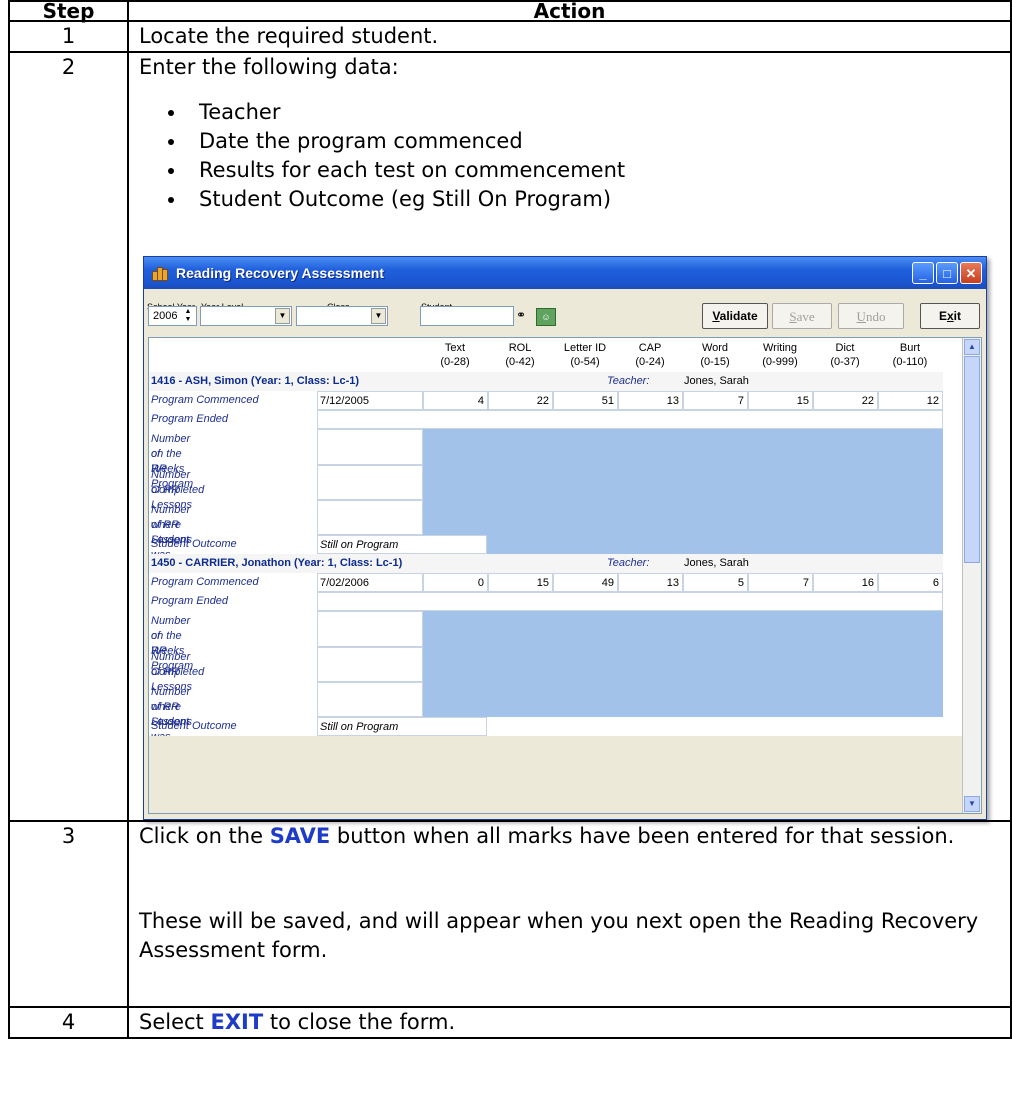  What do you see at coordinates (68, 436) in the screenshot?
I see `step-number: 2` at bounding box center [68, 436].